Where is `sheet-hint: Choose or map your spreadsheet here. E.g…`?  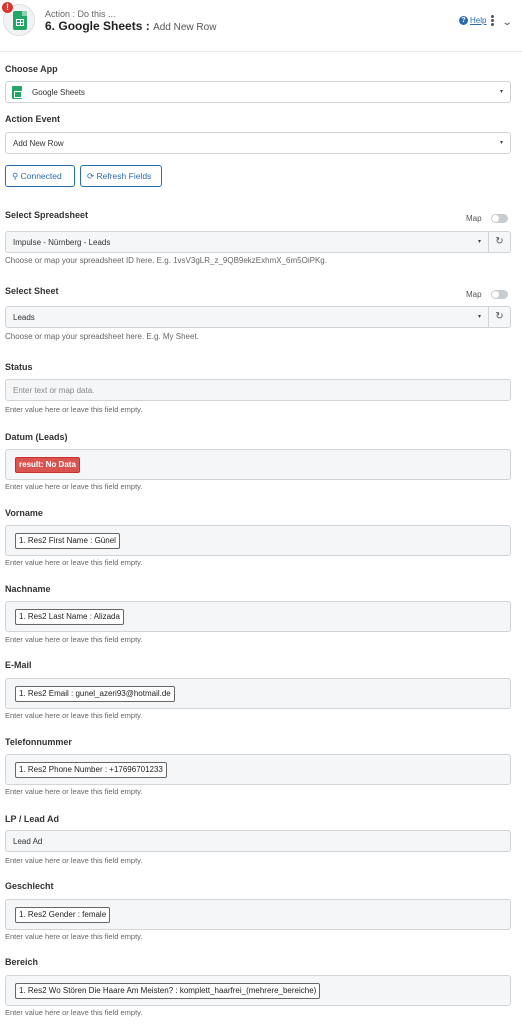
sheet-hint: Choose or map your spreadsheet here. E.g… is located at coordinates (102, 336).